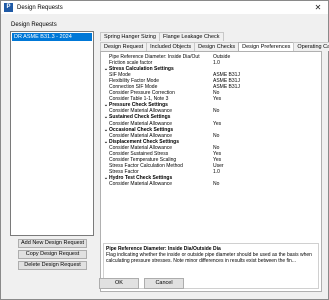 The height and width of the screenshot is (300, 329). What do you see at coordinates (164, 7) in the screenshot?
I see `title-bar: P Design Requests ✕` at bounding box center [164, 7].